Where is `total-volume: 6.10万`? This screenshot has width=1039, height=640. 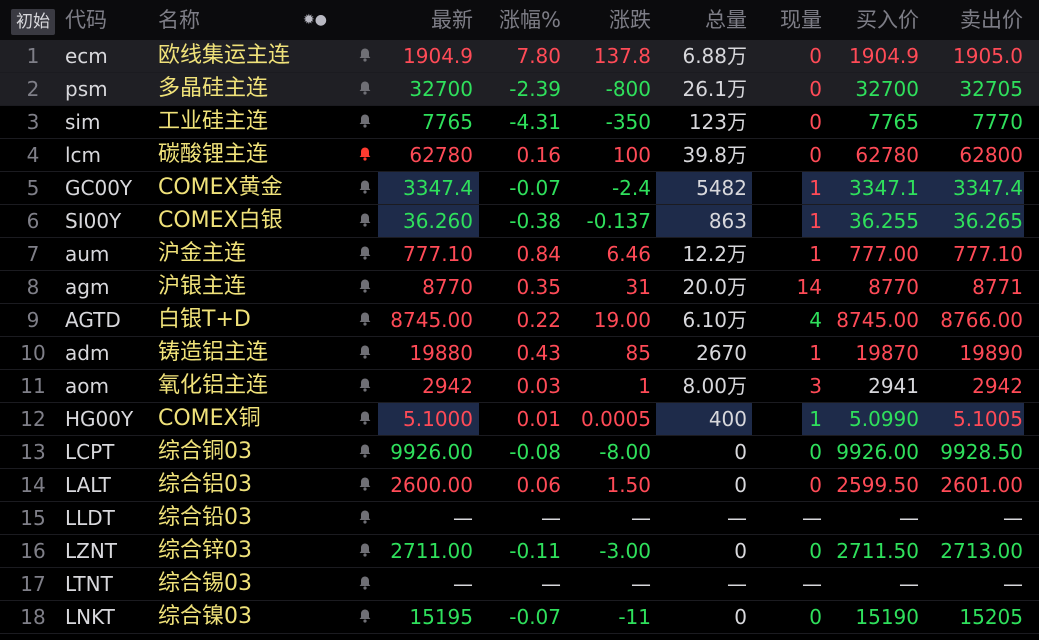 total-volume: 6.10万 is located at coordinates (714, 320).